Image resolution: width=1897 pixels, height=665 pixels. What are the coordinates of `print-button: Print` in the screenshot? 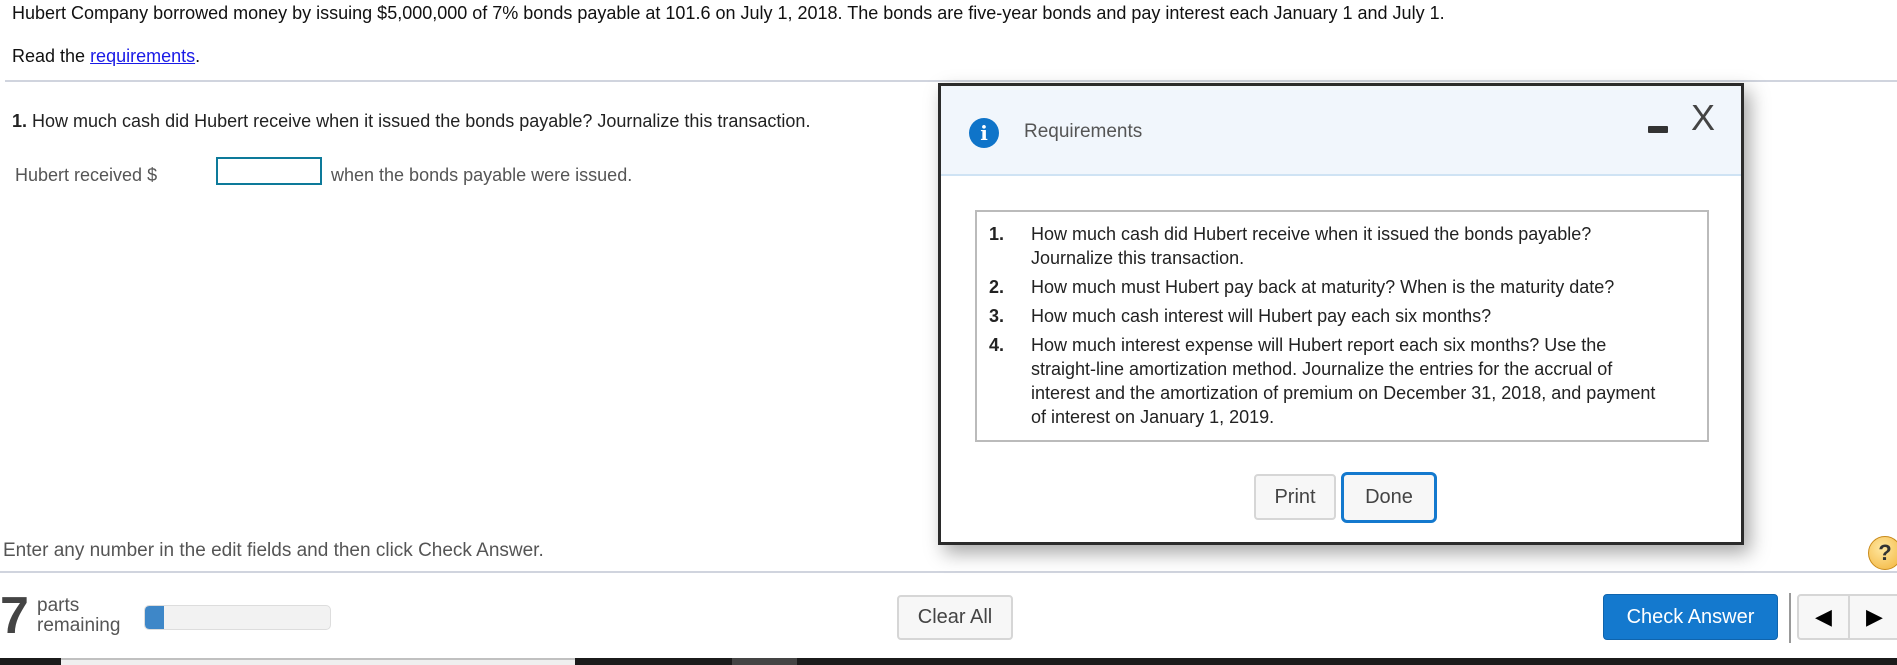 It's located at (1295, 497).